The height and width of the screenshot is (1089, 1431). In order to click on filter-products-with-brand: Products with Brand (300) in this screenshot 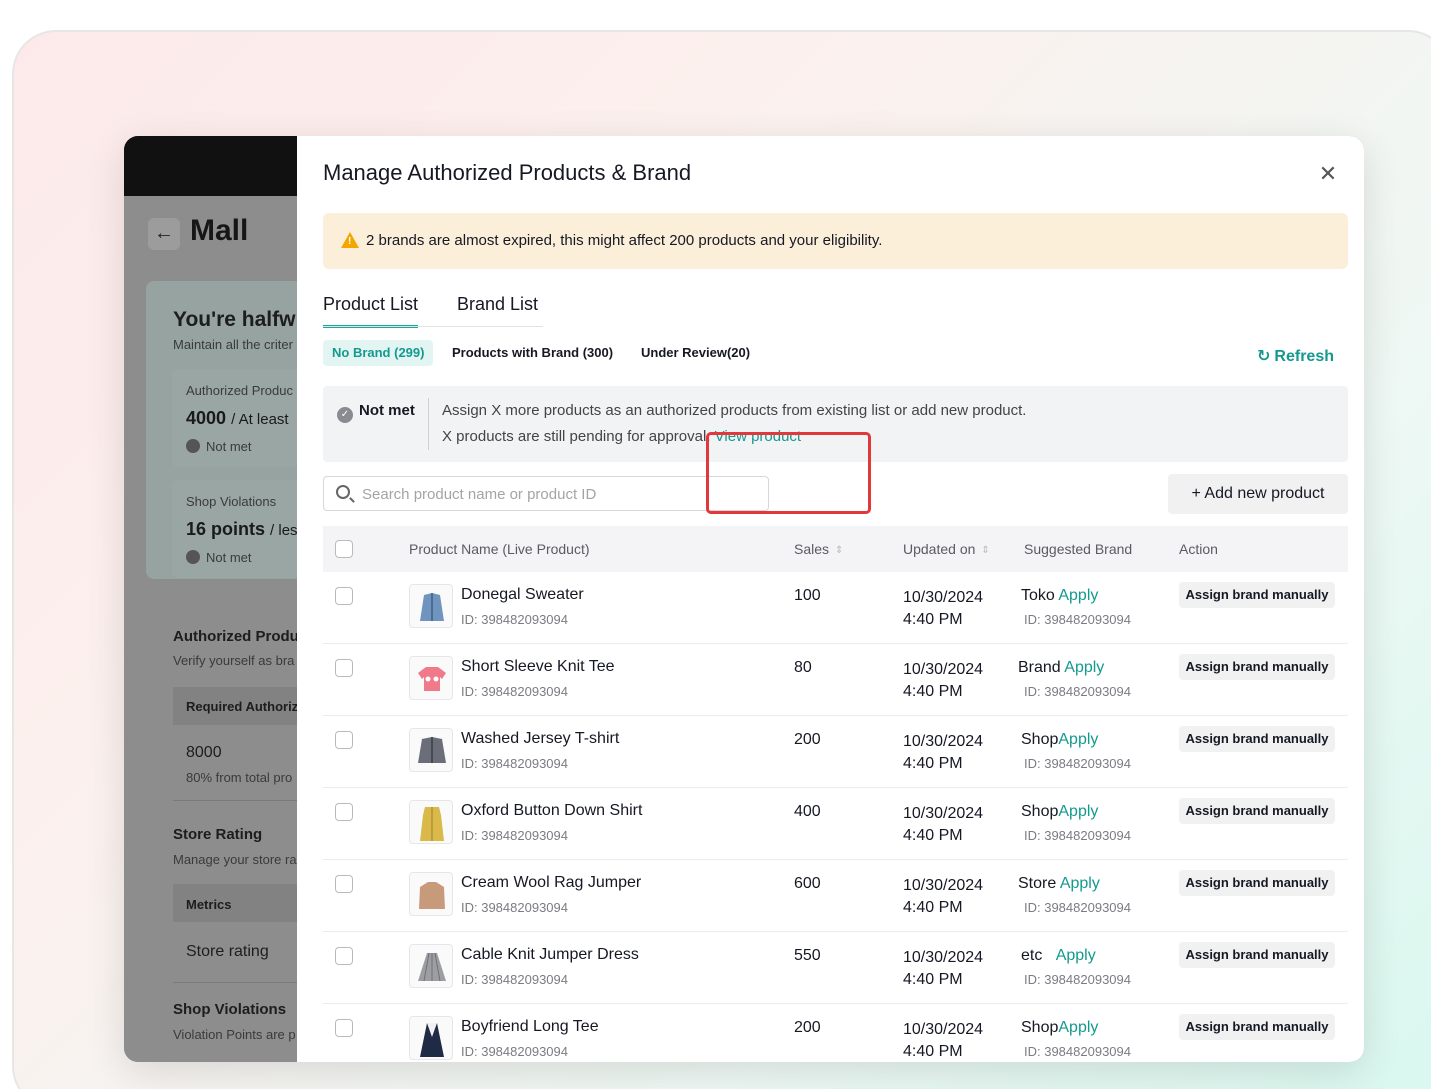, I will do `click(532, 353)`.